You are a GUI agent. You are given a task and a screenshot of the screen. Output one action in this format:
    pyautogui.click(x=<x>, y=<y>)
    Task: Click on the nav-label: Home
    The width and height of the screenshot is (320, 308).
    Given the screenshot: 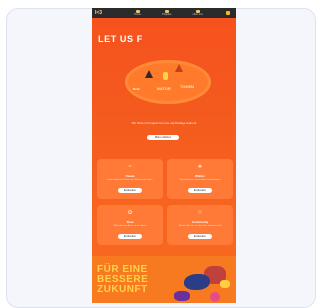 What is the action you would take?
    pyautogui.click(x=137, y=14)
    